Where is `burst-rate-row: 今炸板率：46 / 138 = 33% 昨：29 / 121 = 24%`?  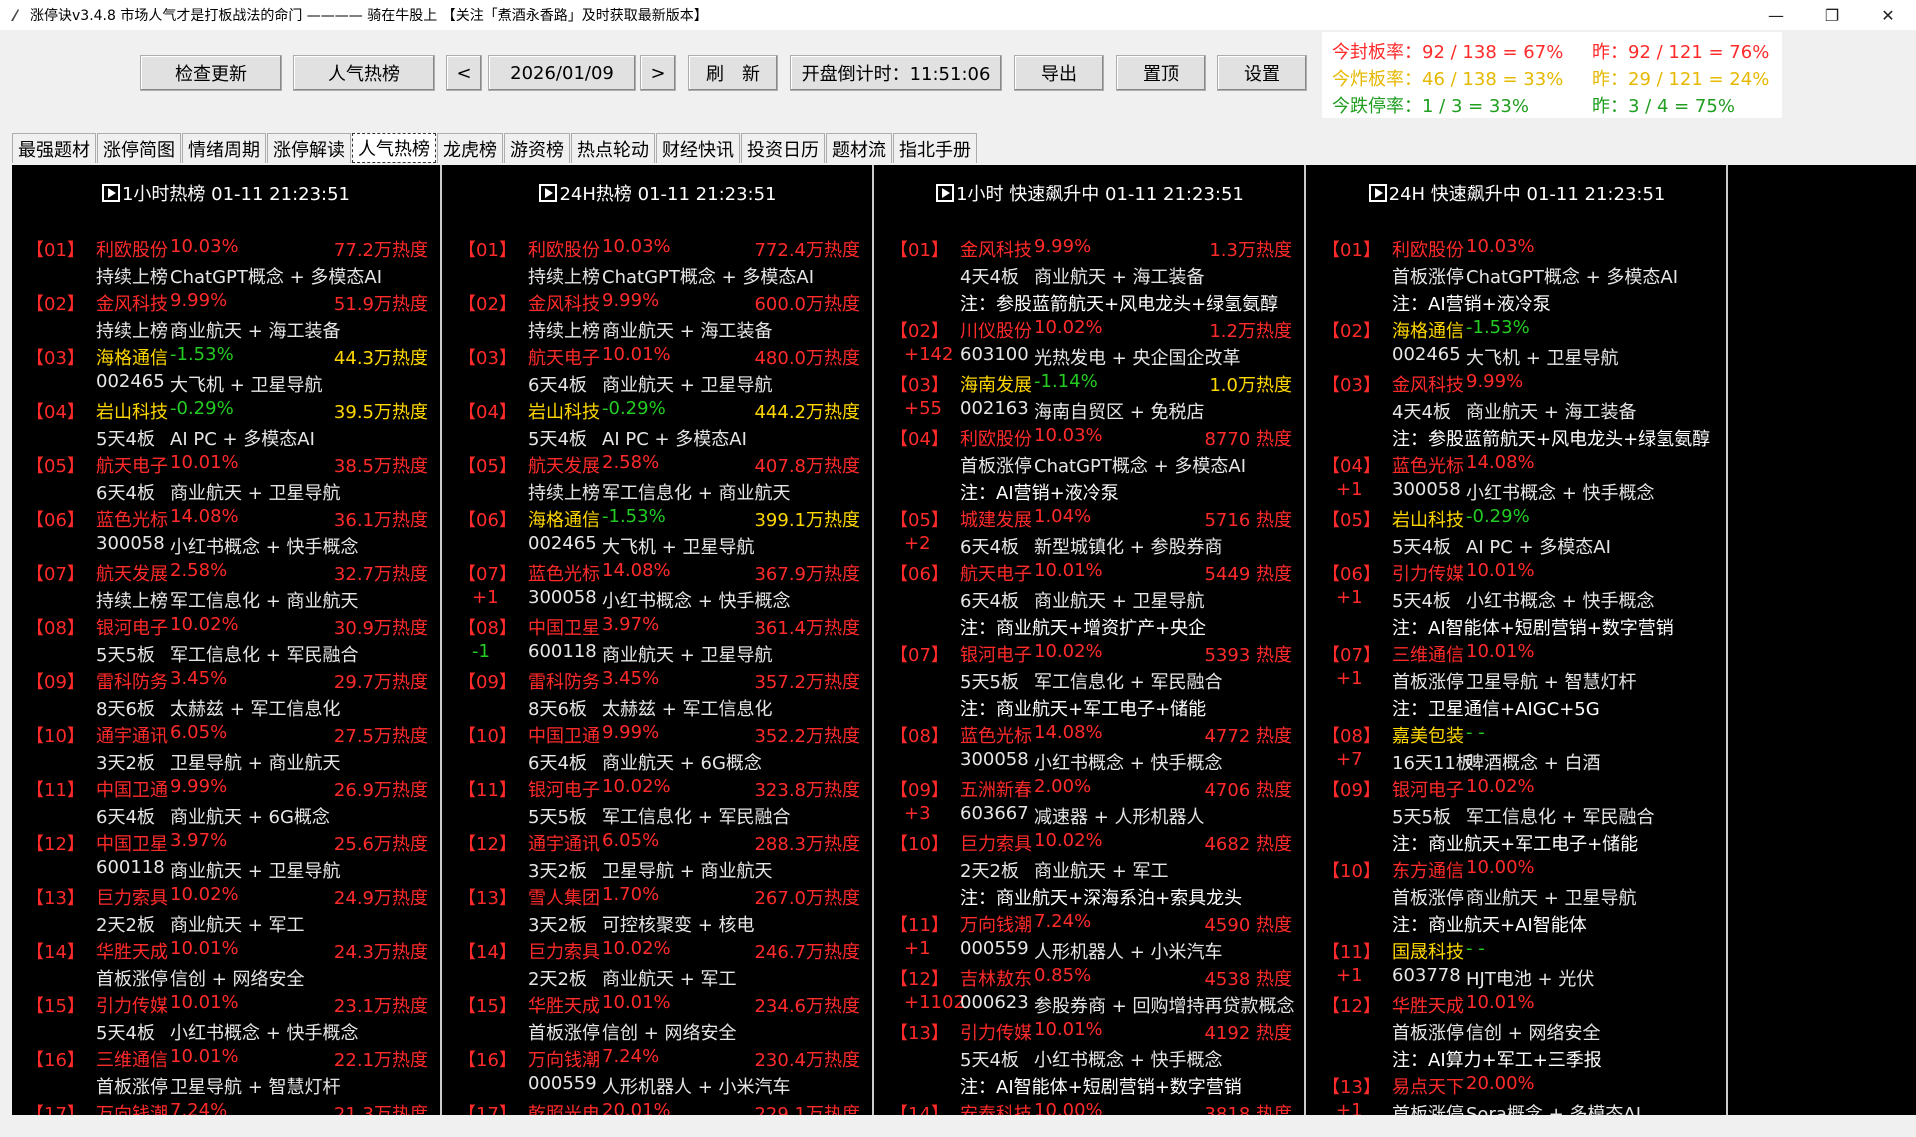
burst-rate-row: 今炸板率：46 / 138 = 33% 昨：29 / 121 = 24% is located at coordinates (1552, 78).